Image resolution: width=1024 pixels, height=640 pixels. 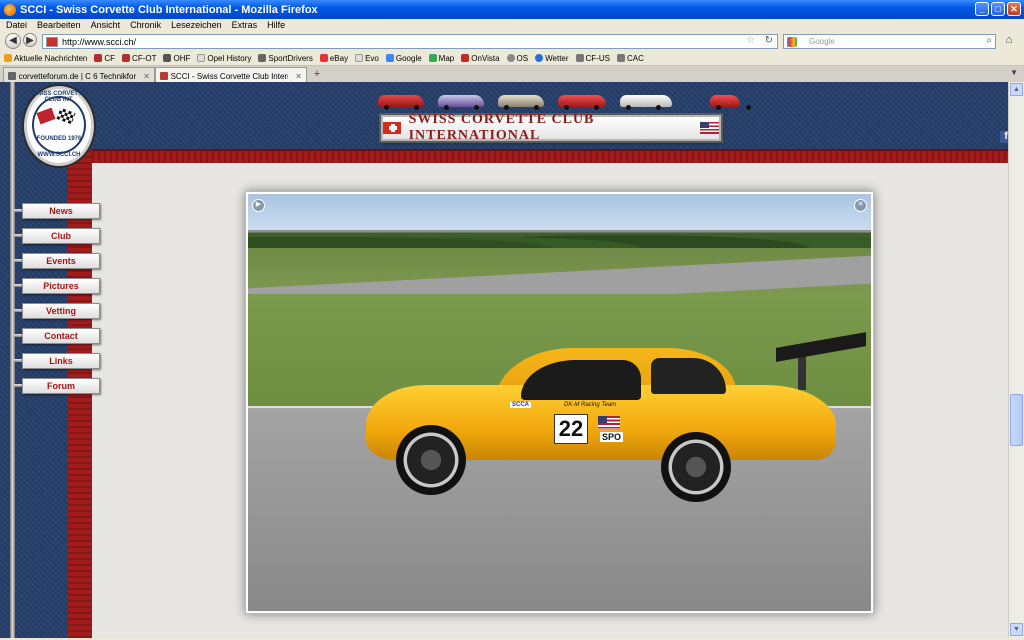 I want to click on logo-text-top: SWISS CORVETTE CLUB INT., so click(x=59, y=97).